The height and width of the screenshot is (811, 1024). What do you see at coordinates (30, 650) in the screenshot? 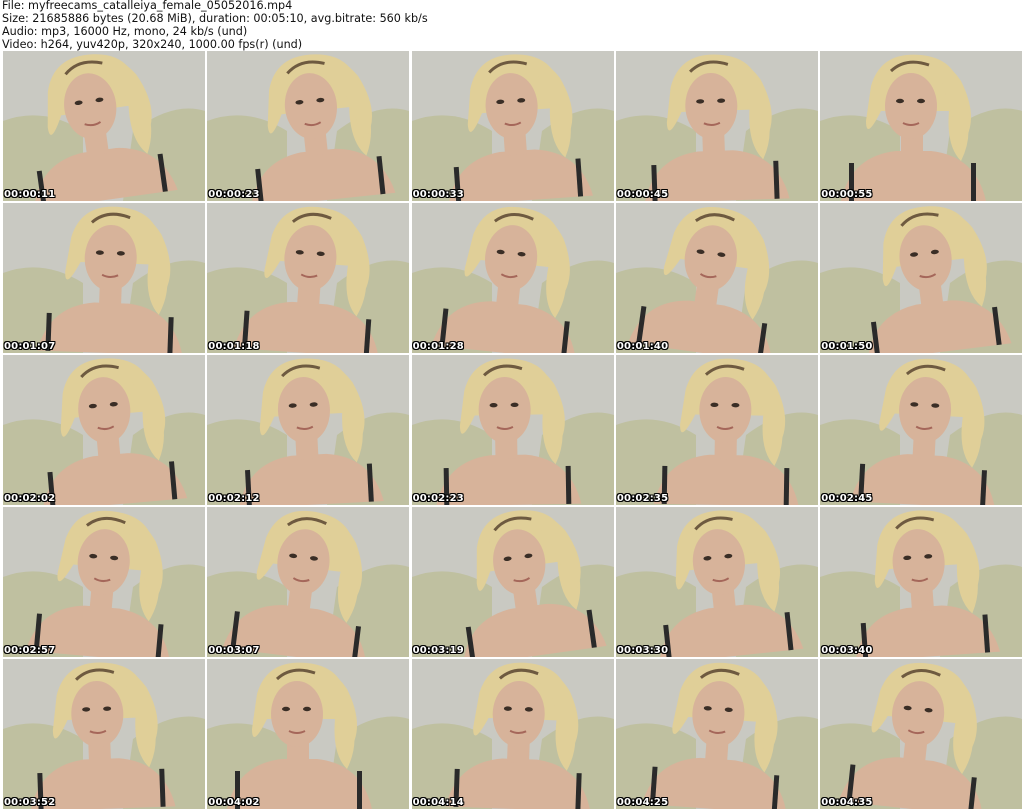
I see `thumbnail-timestamp: 00:02:57` at bounding box center [30, 650].